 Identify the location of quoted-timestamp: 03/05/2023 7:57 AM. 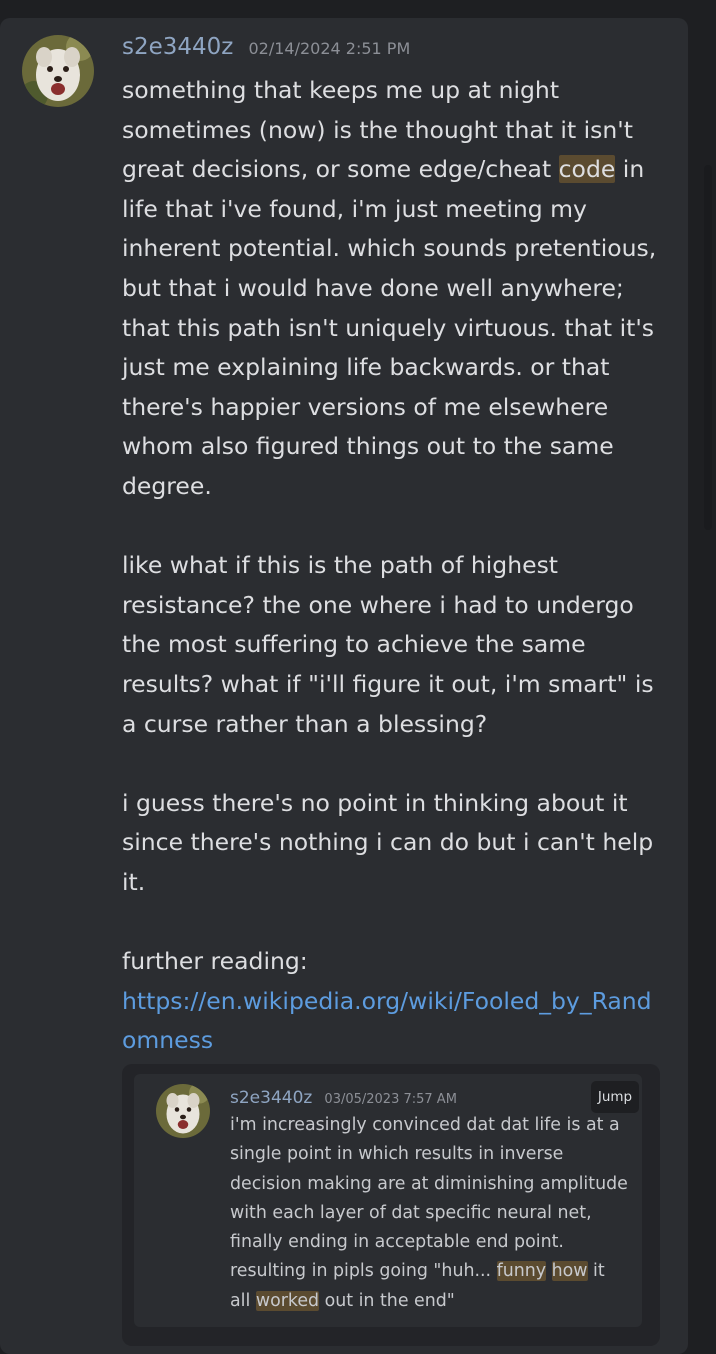
(390, 1099).